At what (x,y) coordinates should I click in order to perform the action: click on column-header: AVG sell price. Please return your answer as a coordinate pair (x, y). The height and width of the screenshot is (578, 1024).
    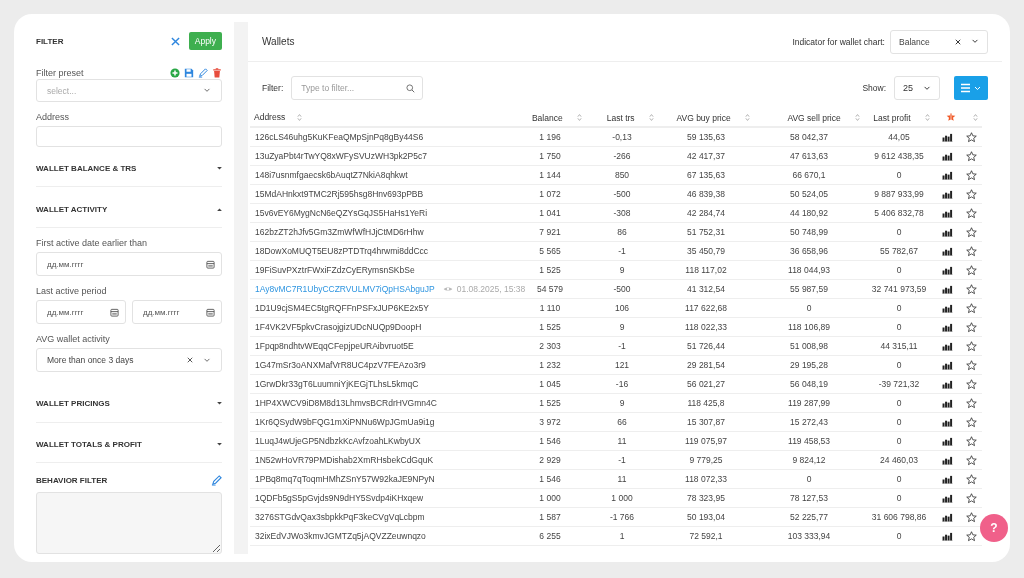
    Looking at the image, I should click on (809, 117).